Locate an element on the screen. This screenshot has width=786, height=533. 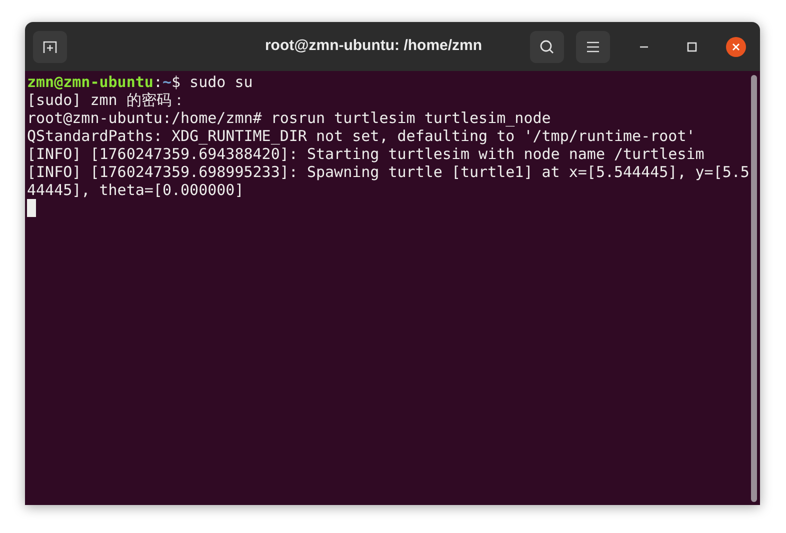
new-tab-button is located at coordinates (50, 46).